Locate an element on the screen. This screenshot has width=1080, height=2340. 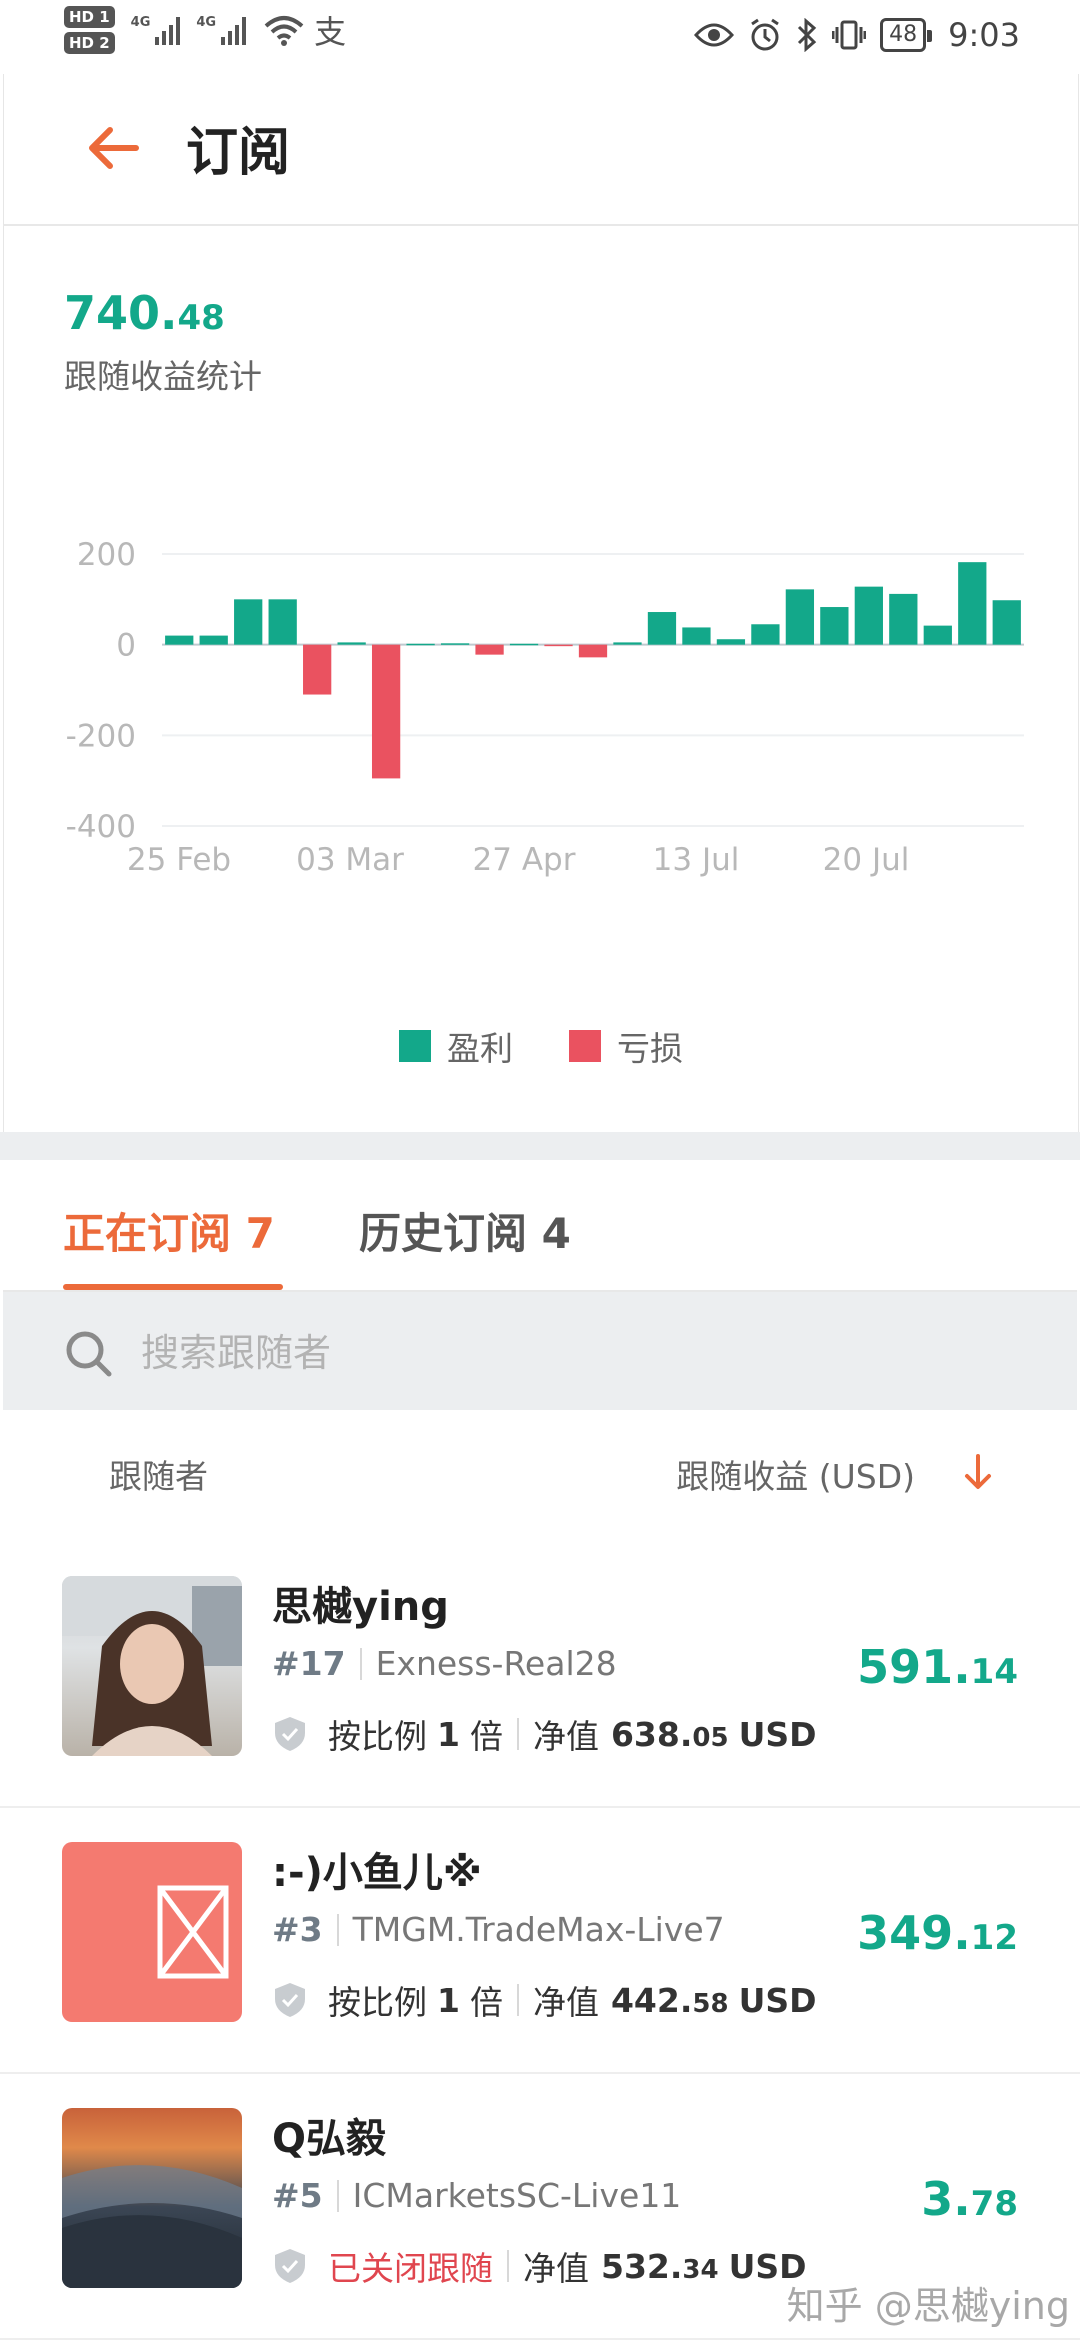
tab-history-subscriptions: 历史订阅 4 is located at coordinates (465, 1230).